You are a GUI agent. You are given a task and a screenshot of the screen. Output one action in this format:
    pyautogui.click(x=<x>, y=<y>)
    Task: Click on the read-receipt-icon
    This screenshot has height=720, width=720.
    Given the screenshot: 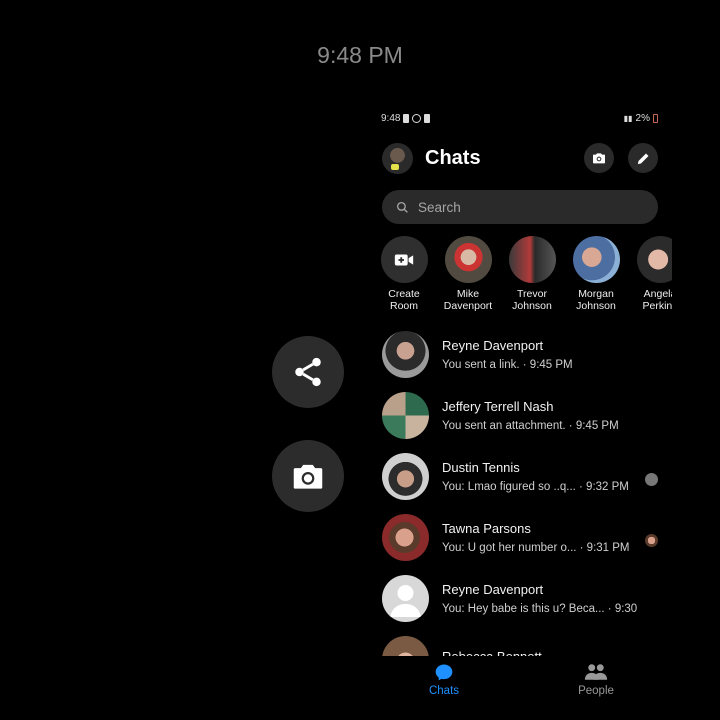 What is the action you would take?
    pyautogui.click(x=651, y=479)
    